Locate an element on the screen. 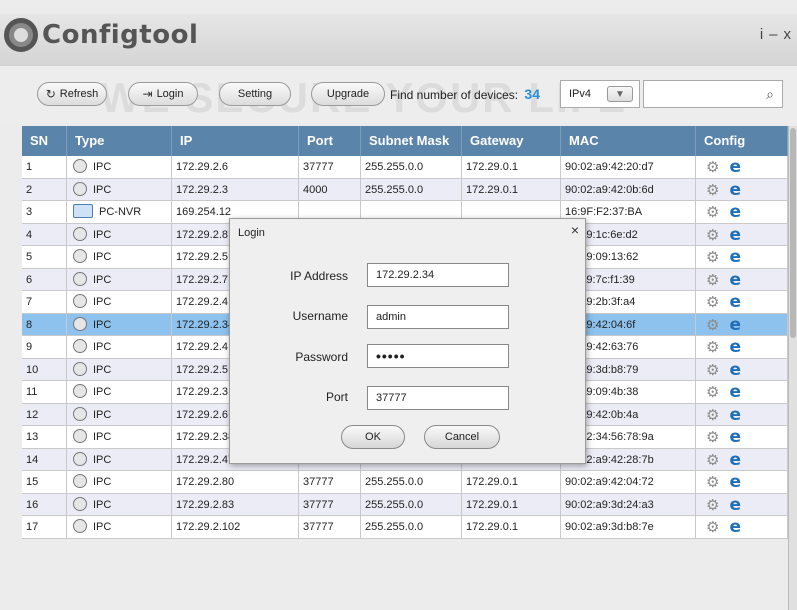 This screenshot has width=797, height=610. column-header-config: Config is located at coordinates (742, 141).